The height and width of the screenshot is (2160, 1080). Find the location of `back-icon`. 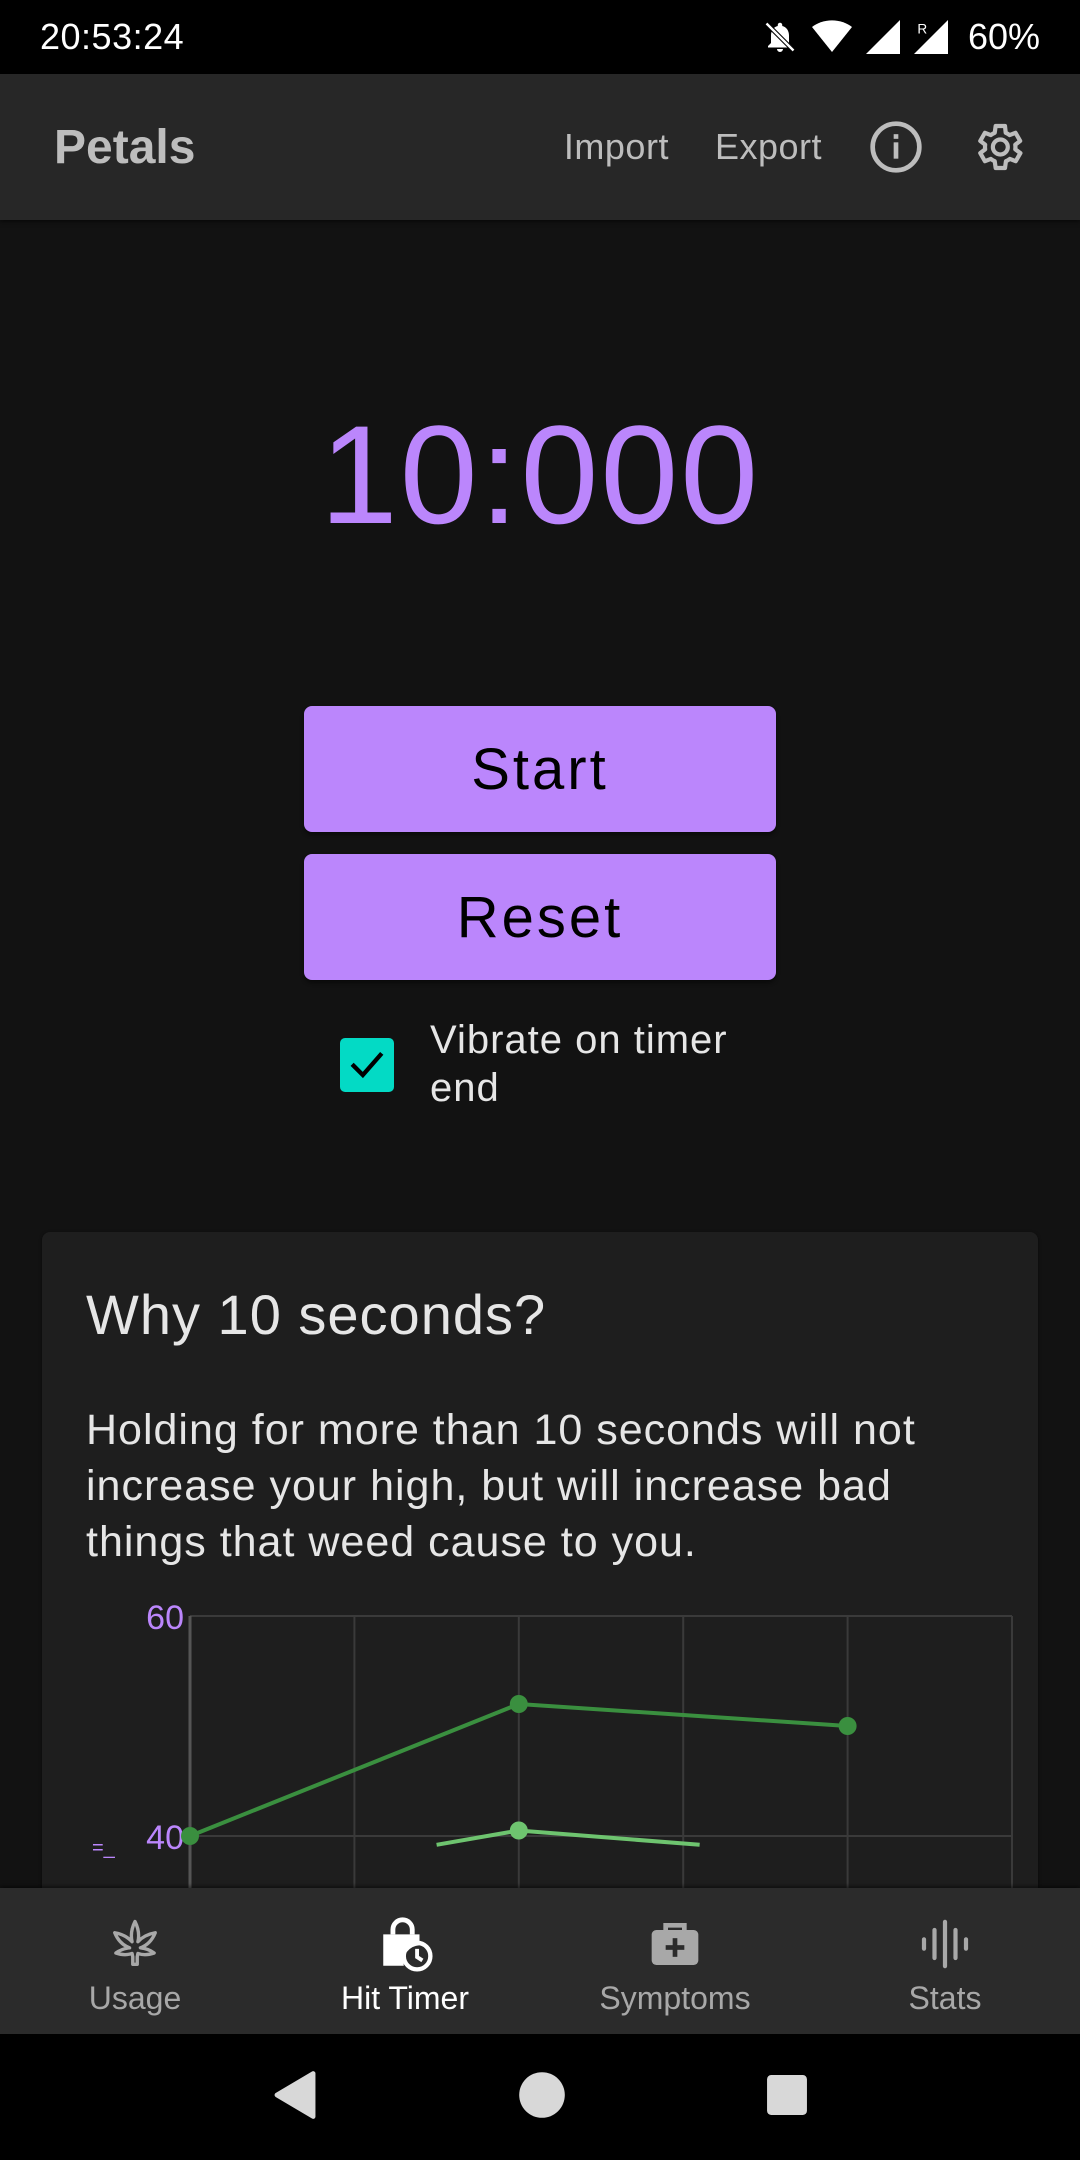

back-icon is located at coordinates (295, 2097).